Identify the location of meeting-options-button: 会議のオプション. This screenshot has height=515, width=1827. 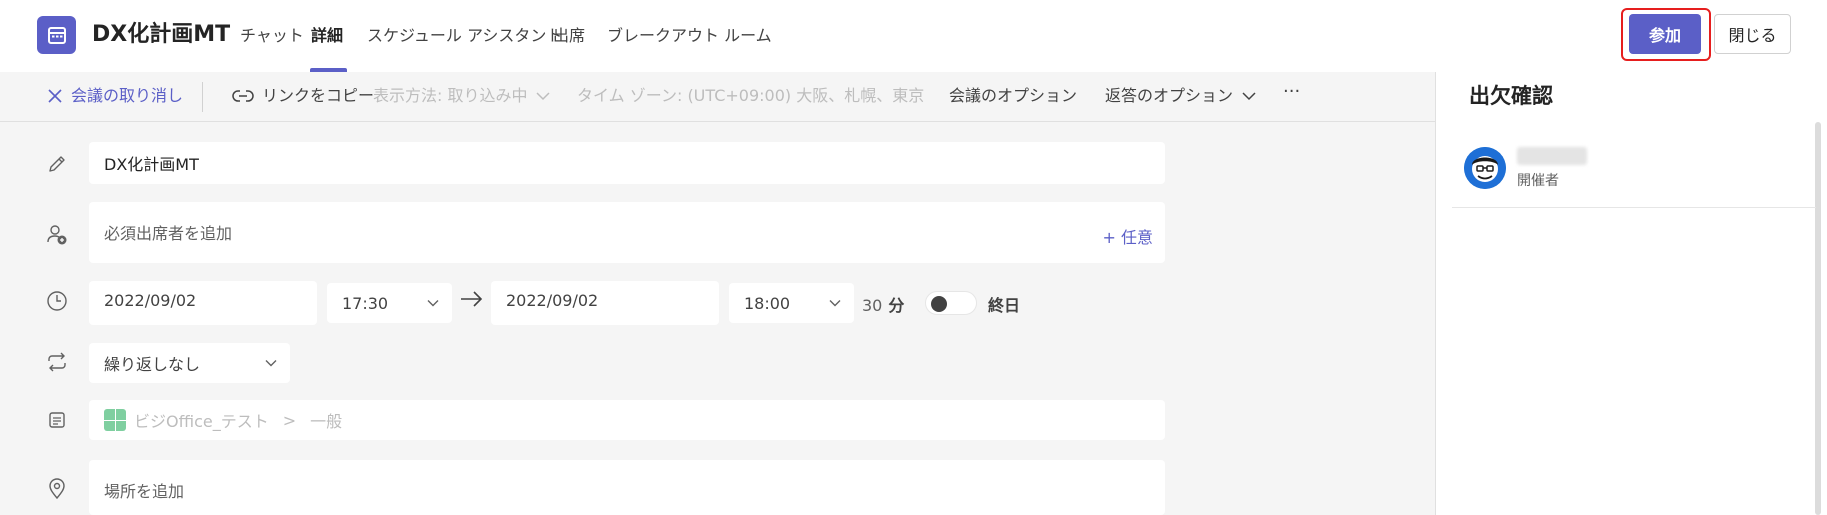
(1013, 96).